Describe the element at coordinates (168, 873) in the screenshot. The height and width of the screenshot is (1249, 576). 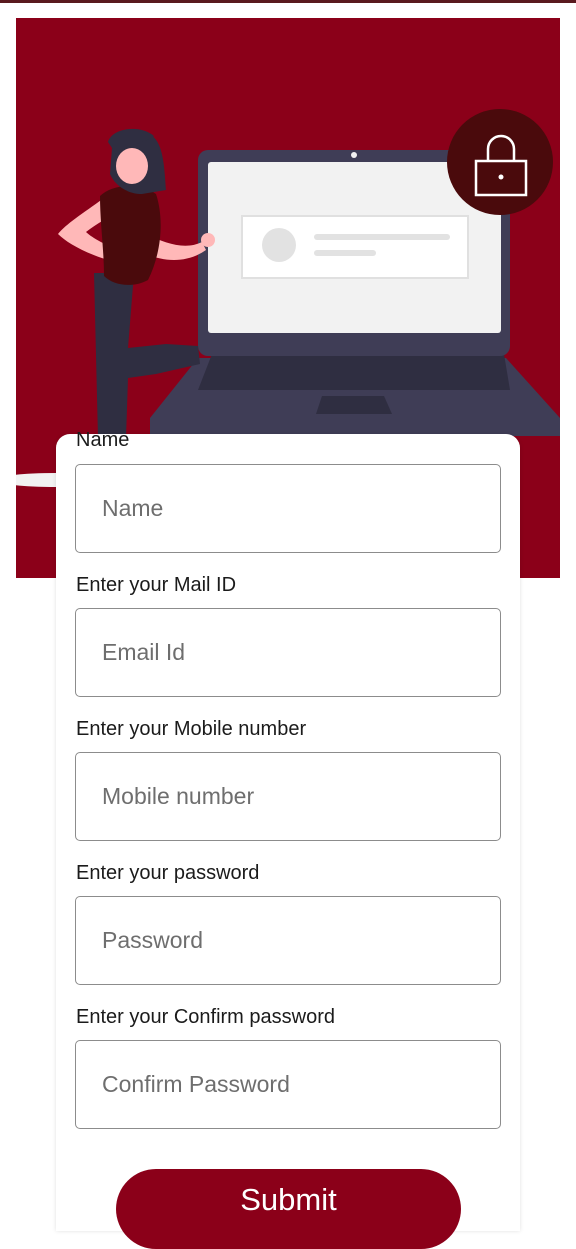
I see `password-label: Enter your password` at that location.